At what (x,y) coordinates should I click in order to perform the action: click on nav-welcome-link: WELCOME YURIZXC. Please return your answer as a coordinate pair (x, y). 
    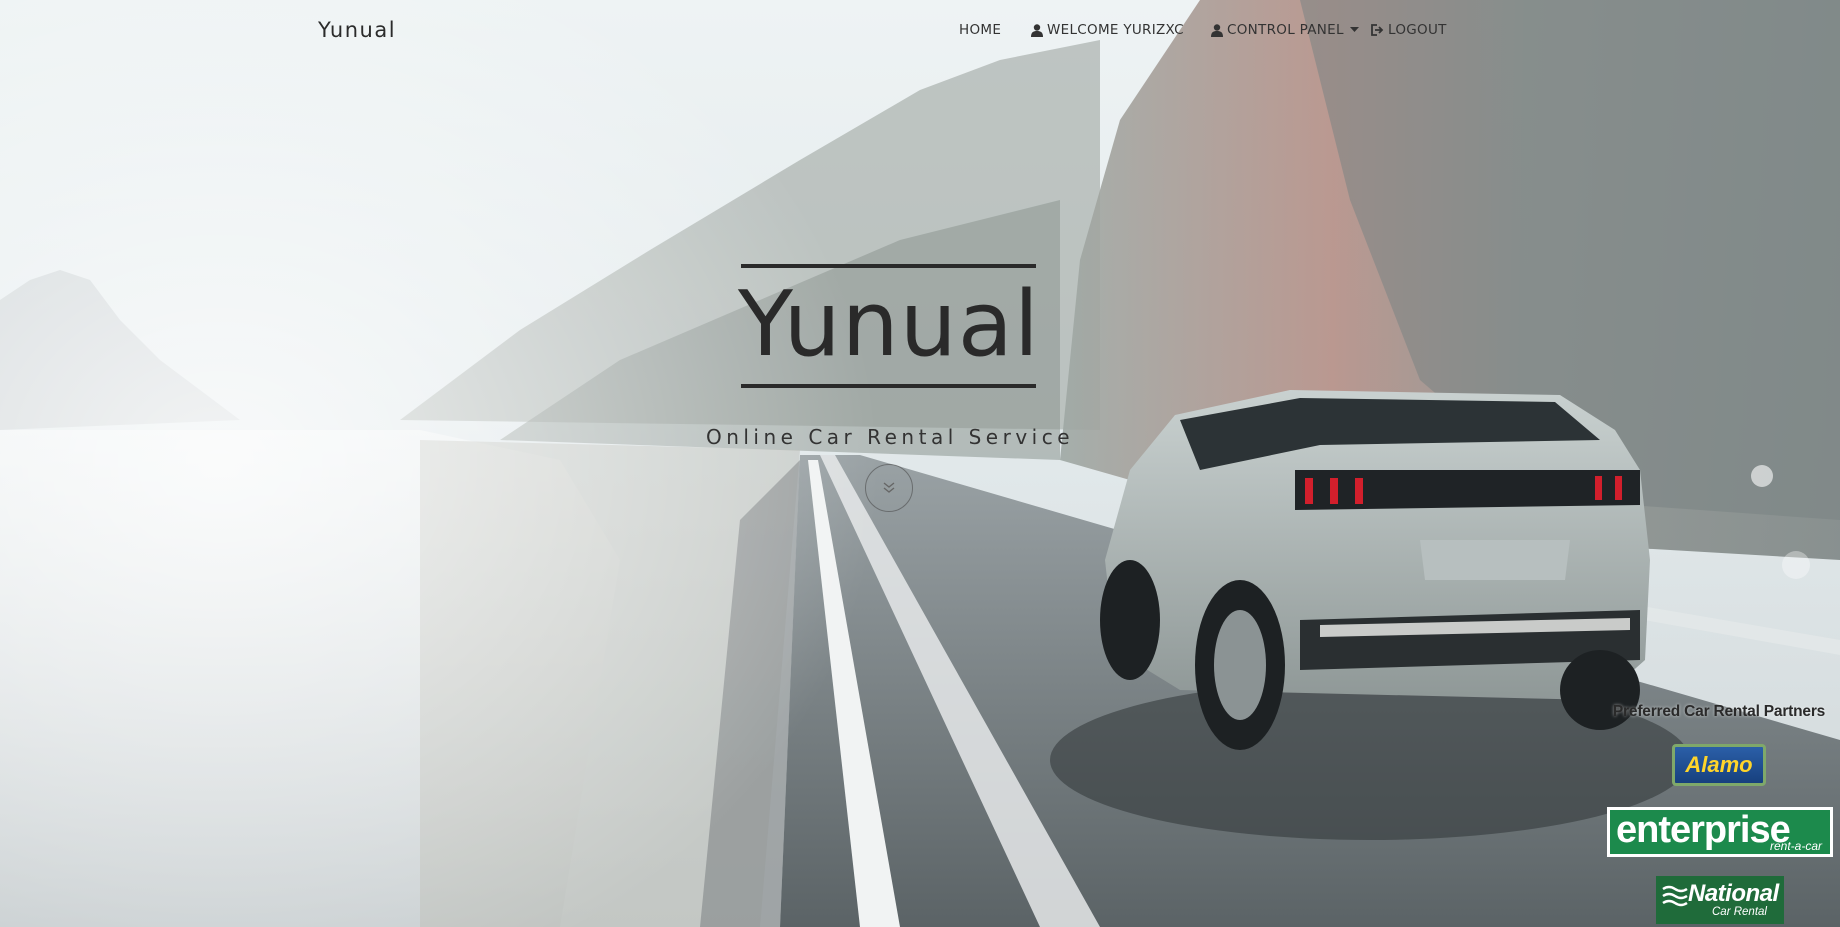
    Looking at the image, I should click on (1107, 30).